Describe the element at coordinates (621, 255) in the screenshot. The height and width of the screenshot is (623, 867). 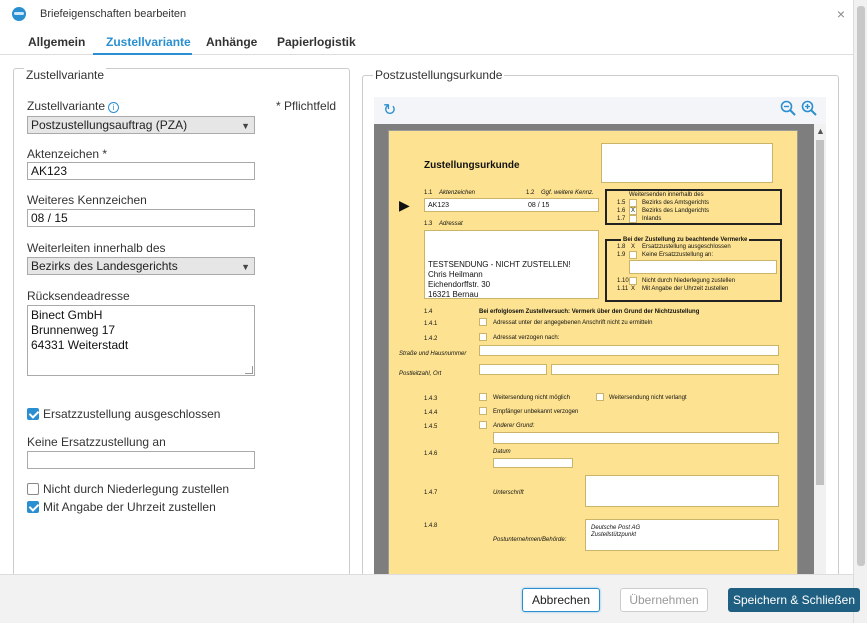
I see `doc-number: 1.9` at that location.